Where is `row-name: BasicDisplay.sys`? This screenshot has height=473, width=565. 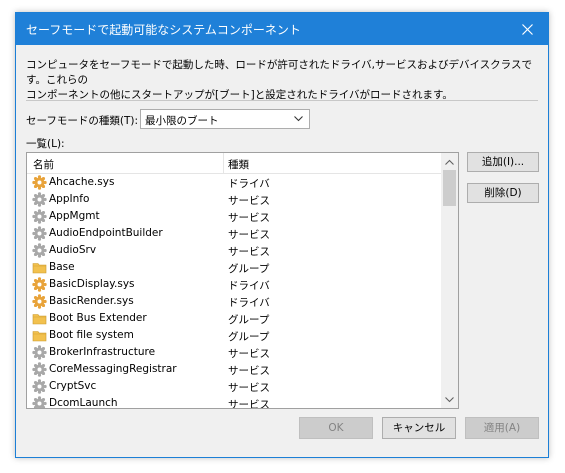
row-name: BasicDisplay.sys is located at coordinates (92, 284).